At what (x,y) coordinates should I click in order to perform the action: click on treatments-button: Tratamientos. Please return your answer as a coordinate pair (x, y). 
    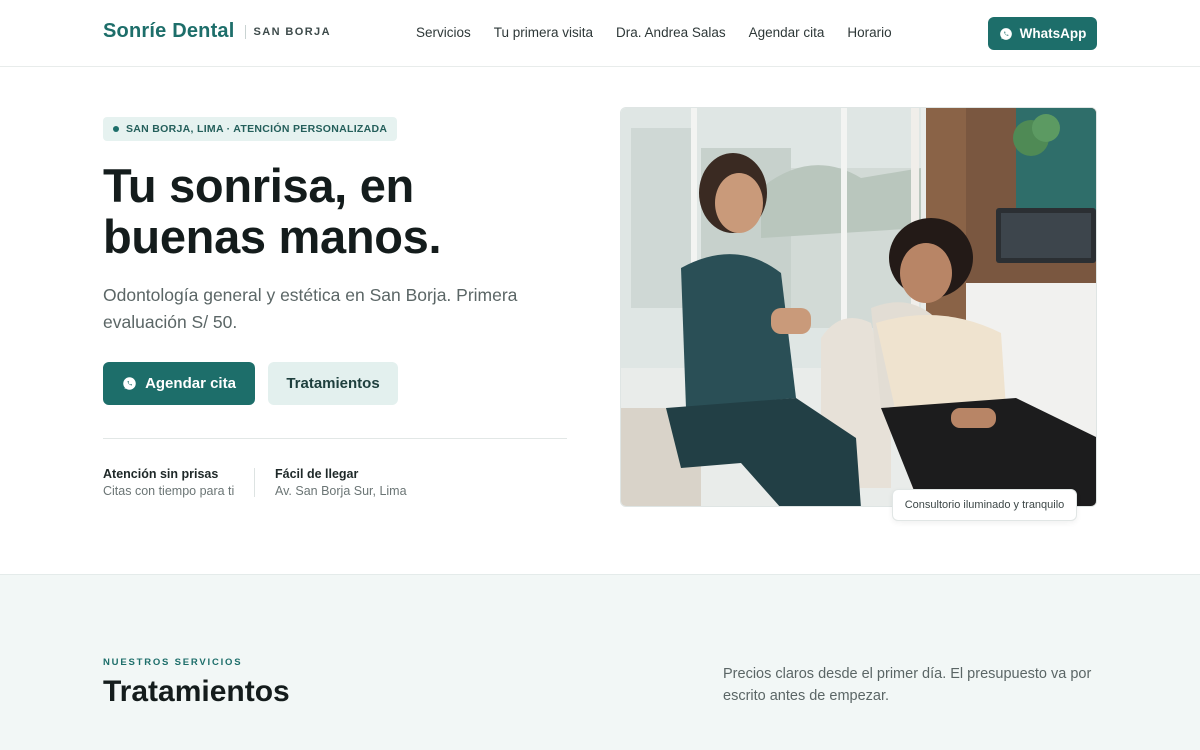
    Looking at the image, I should click on (333, 383).